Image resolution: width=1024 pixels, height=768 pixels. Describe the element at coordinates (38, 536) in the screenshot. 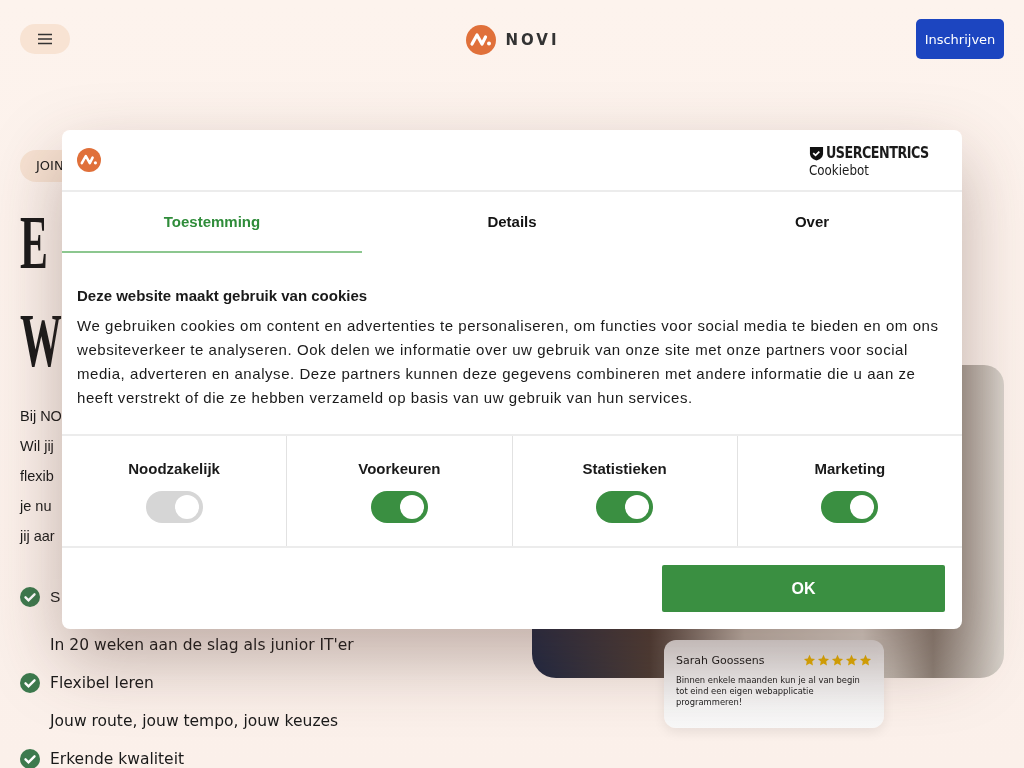

I see `intro-text: jij aar` at that location.